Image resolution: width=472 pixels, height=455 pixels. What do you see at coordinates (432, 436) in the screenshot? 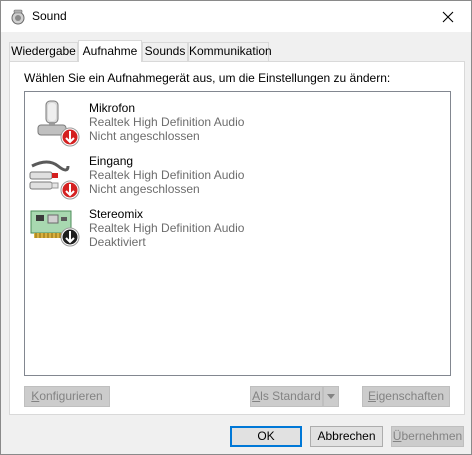
I see `apply-label: bernehmen` at bounding box center [432, 436].